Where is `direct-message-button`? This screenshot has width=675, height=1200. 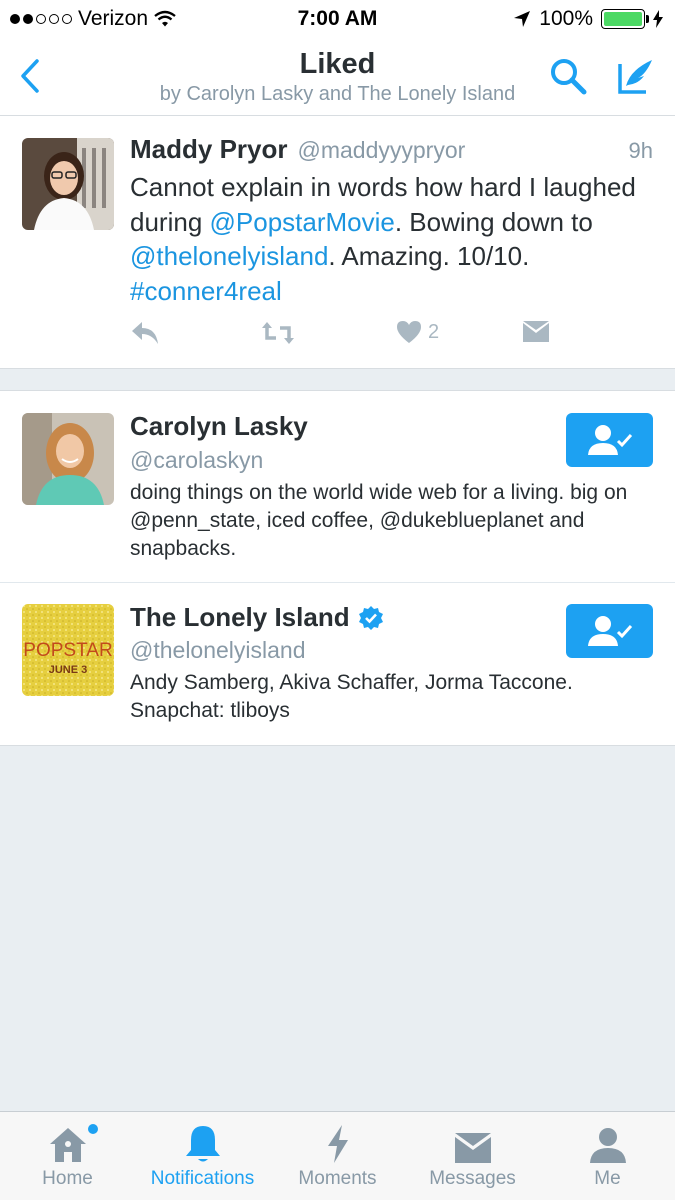 direct-message-button is located at coordinates (536, 332).